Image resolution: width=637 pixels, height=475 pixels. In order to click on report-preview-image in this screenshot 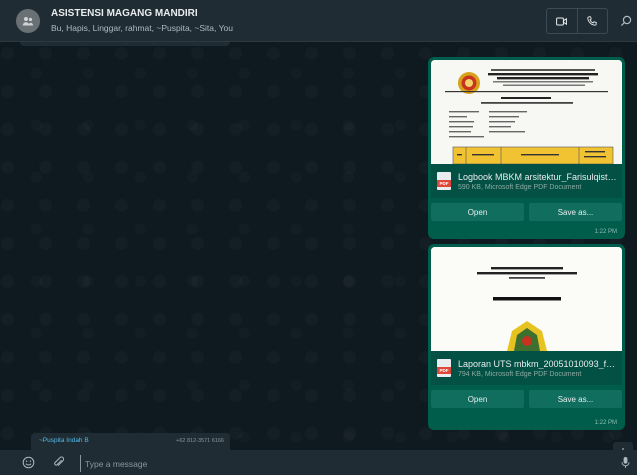, I will do `click(526, 299)`.